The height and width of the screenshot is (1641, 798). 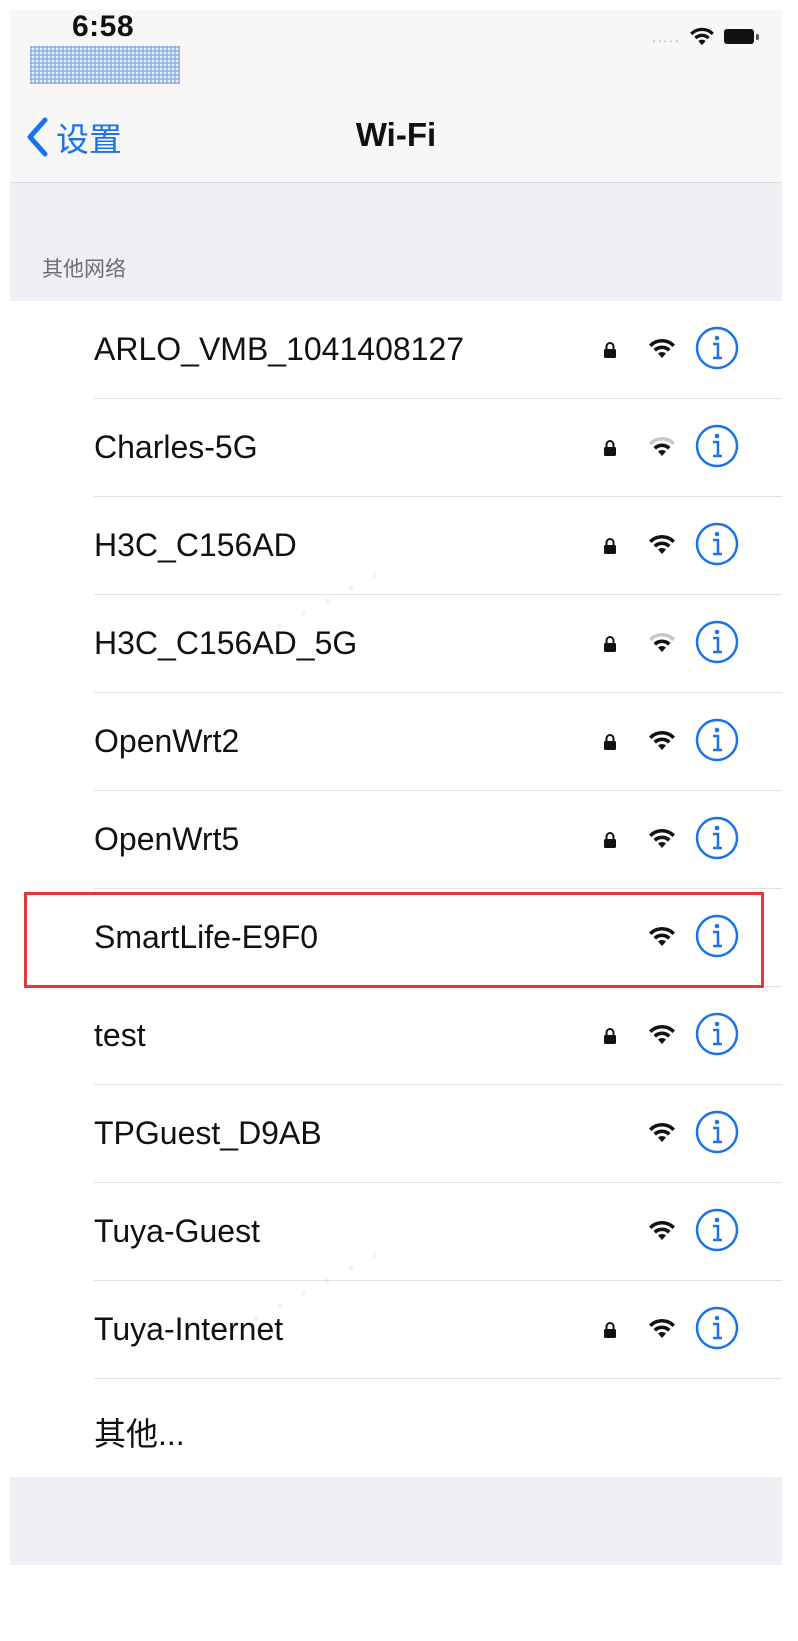 I want to click on status-right: ·····, so click(x=705, y=36).